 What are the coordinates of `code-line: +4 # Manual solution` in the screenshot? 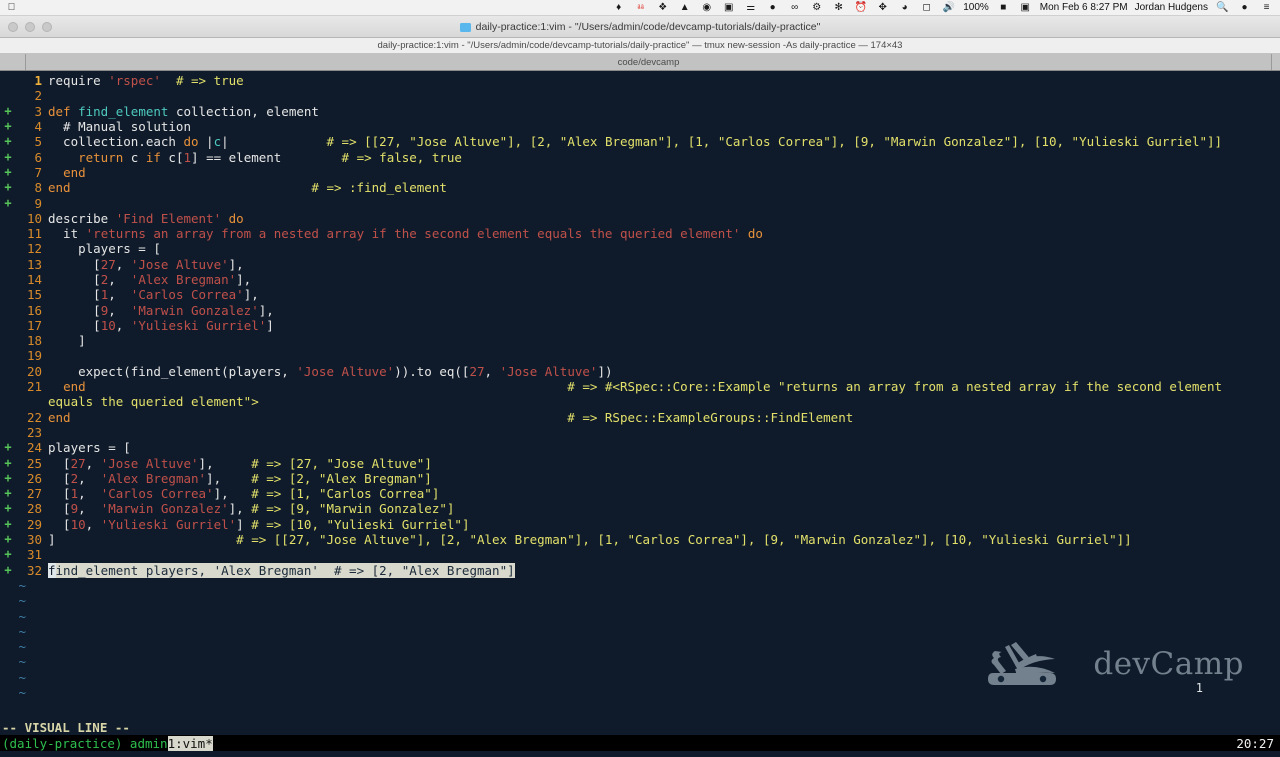 It's located at (640, 126).